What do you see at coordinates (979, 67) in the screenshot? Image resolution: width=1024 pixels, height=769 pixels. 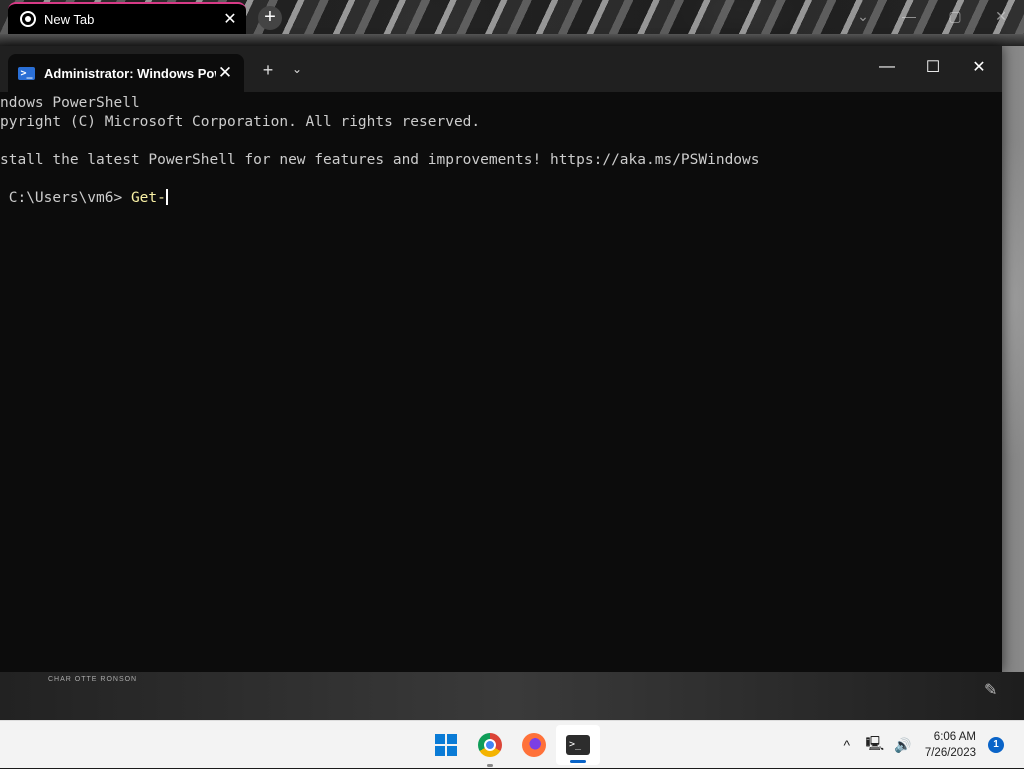 I see `close-button: ✕` at bounding box center [979, 67].